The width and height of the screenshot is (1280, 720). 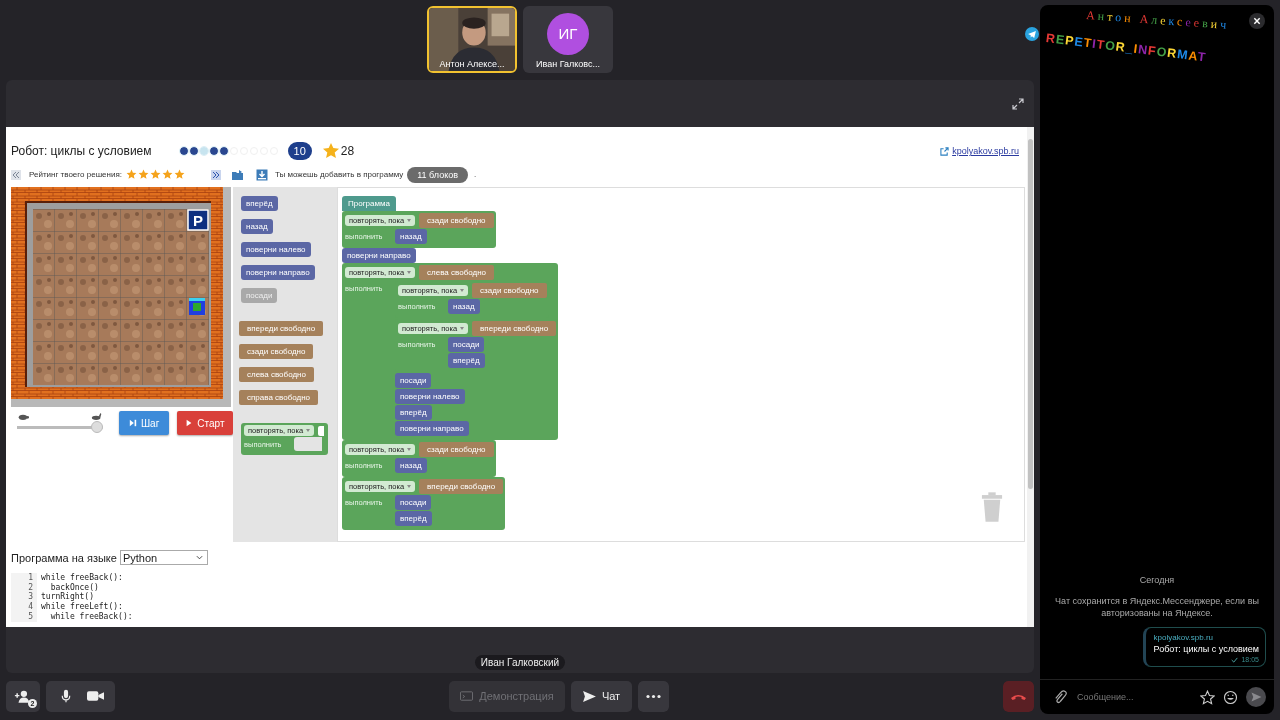 I want to click on language-label: Программа на языке, so click(x=64, y=557).